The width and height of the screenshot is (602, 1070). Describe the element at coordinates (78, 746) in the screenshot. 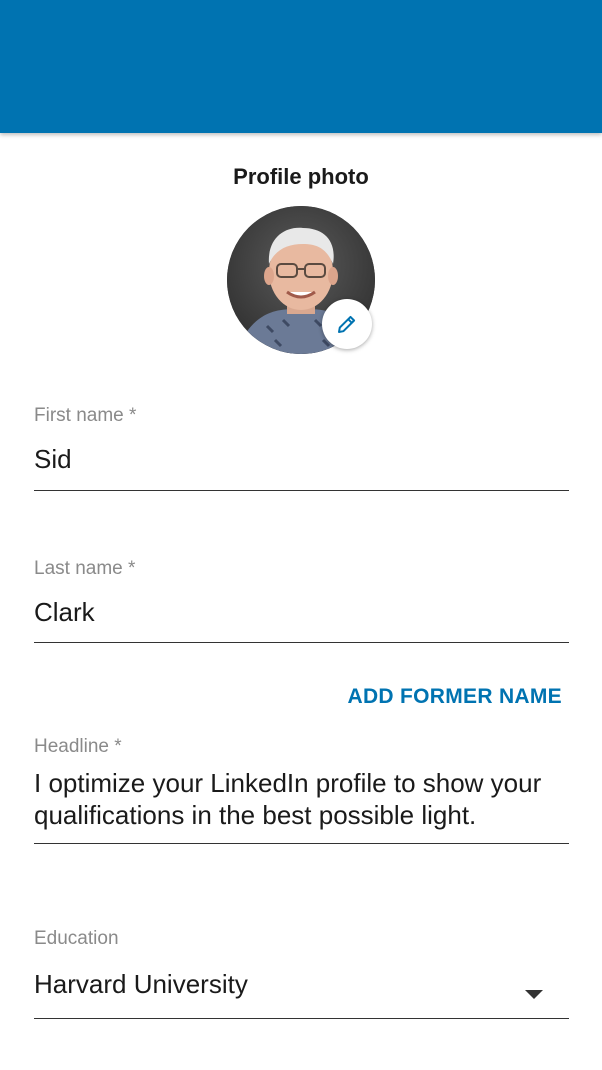

I see `headline-label: Headline *` at that location.